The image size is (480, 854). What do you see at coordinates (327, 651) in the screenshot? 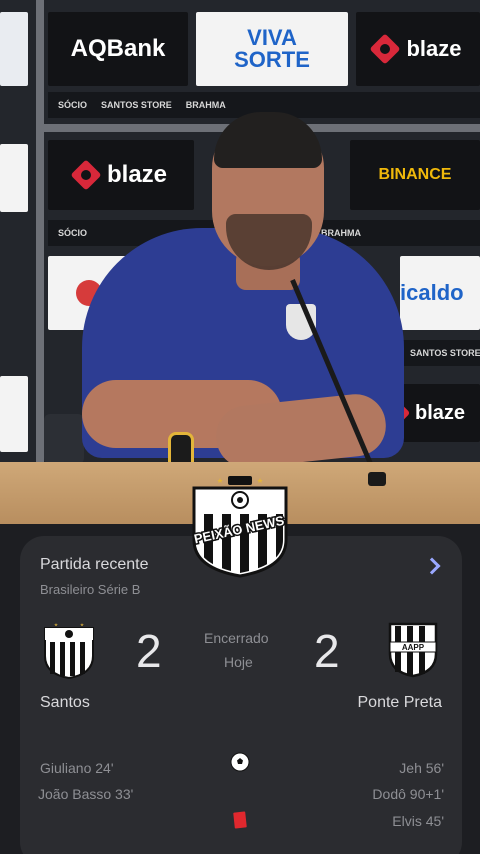
I see `away-score: 2` at bounding box center [327, 651].